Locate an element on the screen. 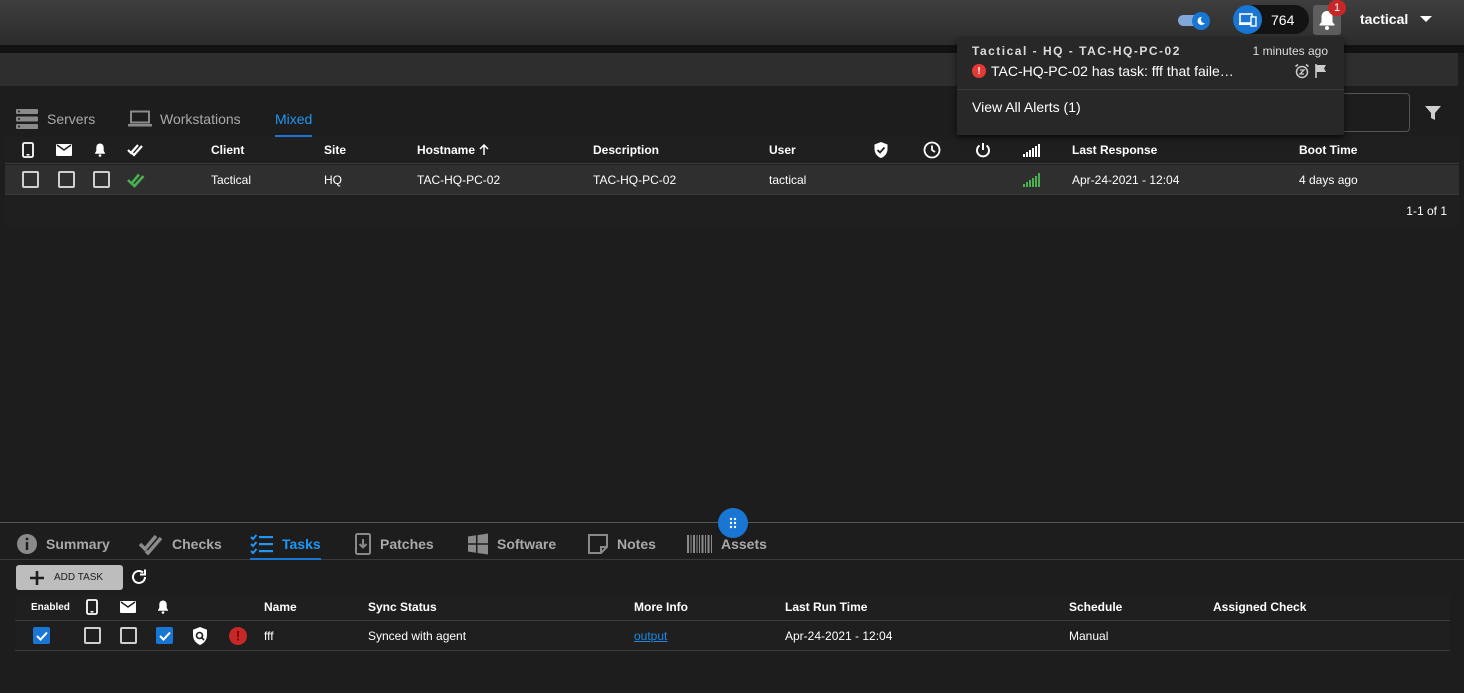 The width and height of the screenshot is (1464, 693). cell-user: tactical is located at coordinates (788, 179).